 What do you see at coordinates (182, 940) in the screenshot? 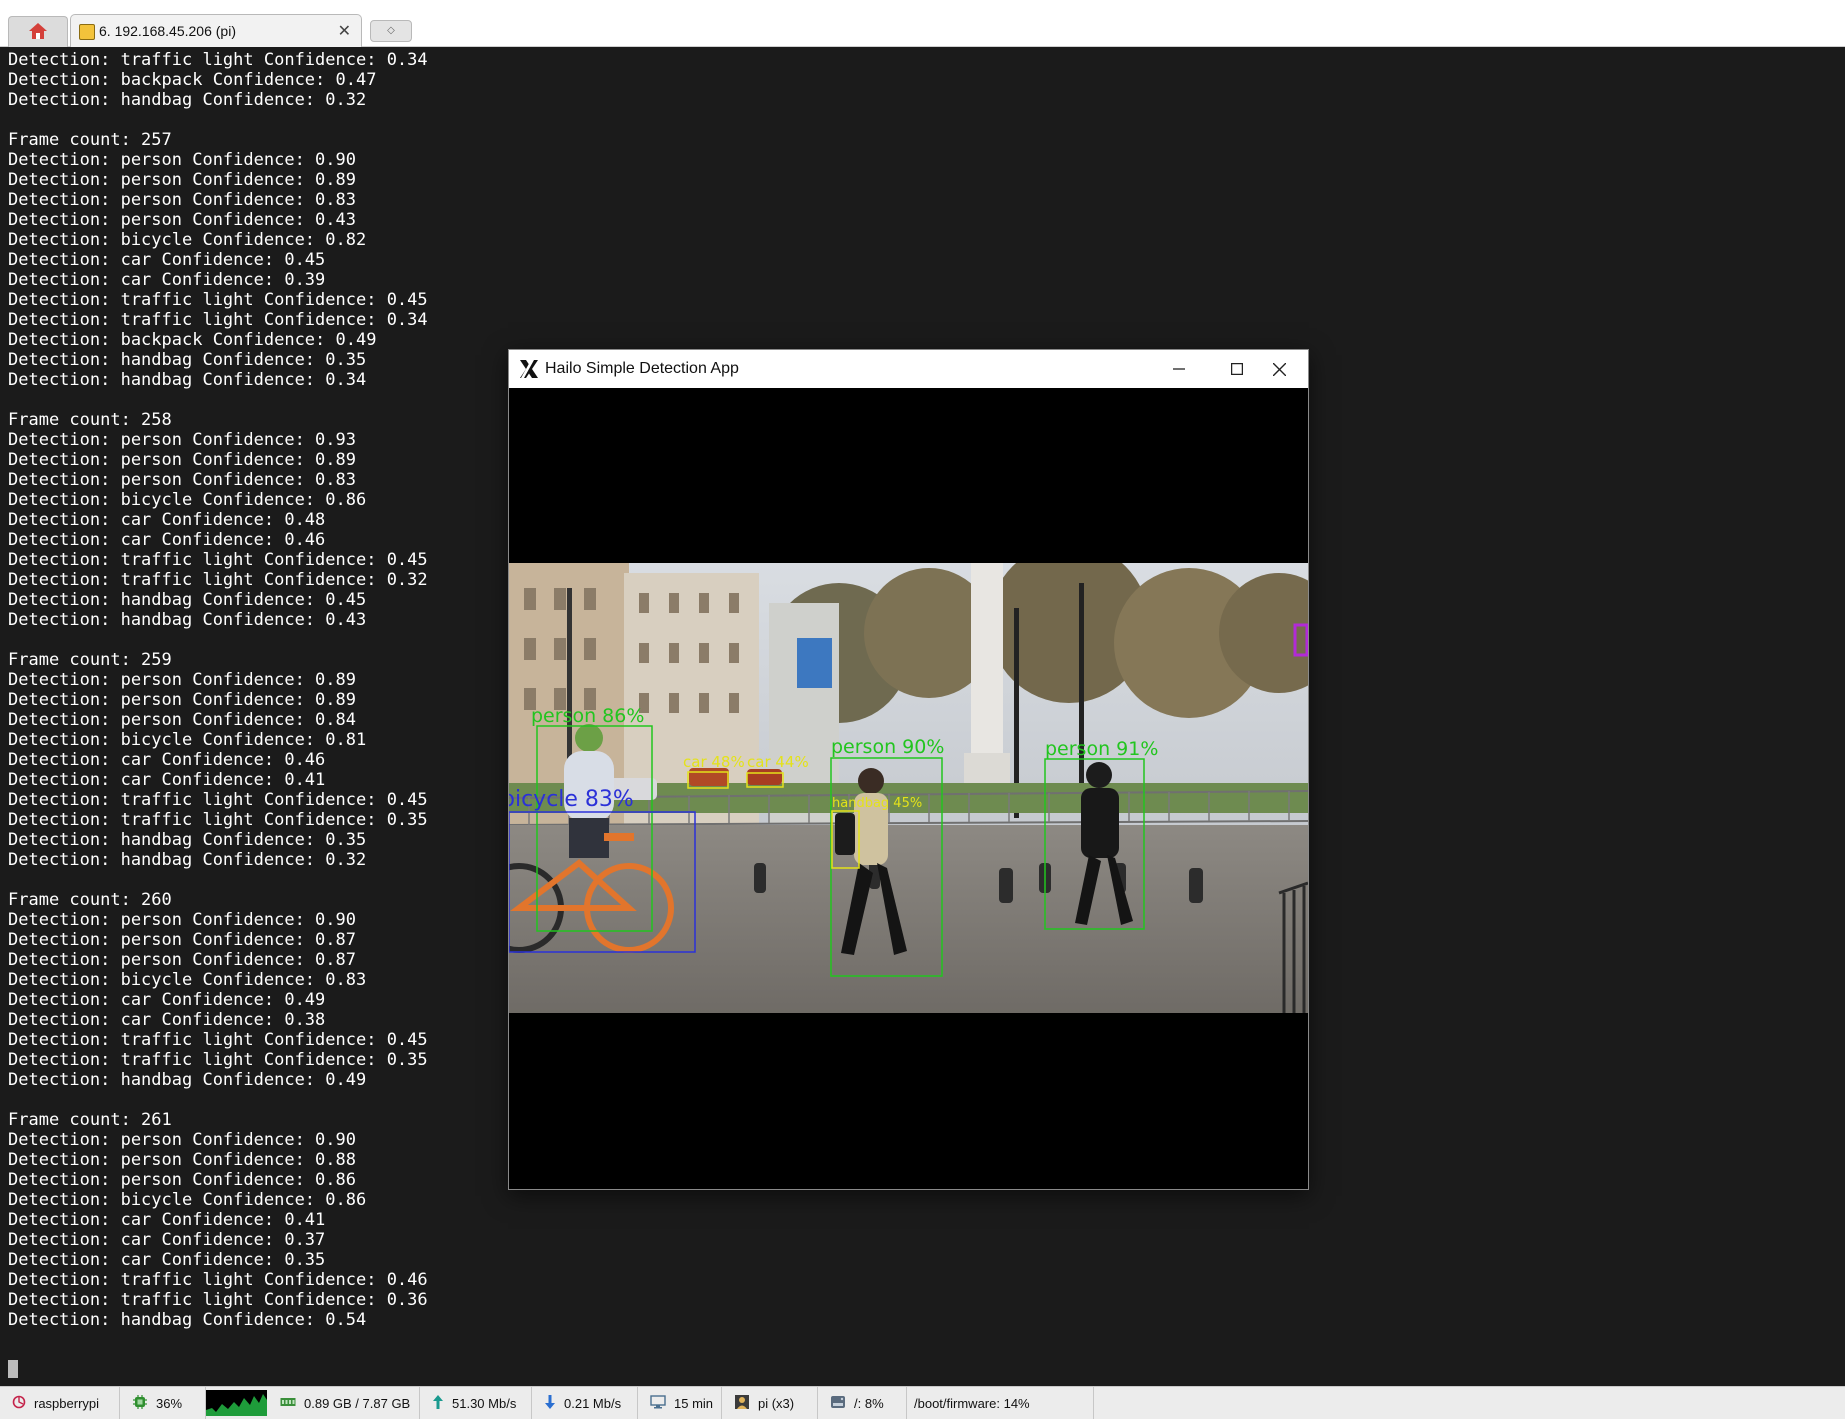
I see `detection-line: Detection: person Confidence: 0.87` at bounding box center [182, 940].